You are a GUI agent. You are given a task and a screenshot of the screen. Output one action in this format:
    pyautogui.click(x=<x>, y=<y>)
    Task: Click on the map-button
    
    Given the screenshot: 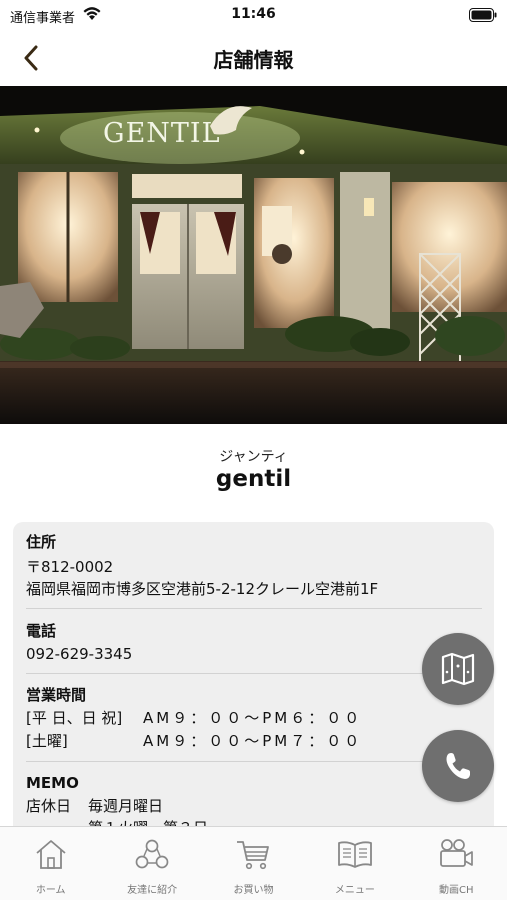 What is the action you would take?
    pyautogui.click(x=458, y=669)
    